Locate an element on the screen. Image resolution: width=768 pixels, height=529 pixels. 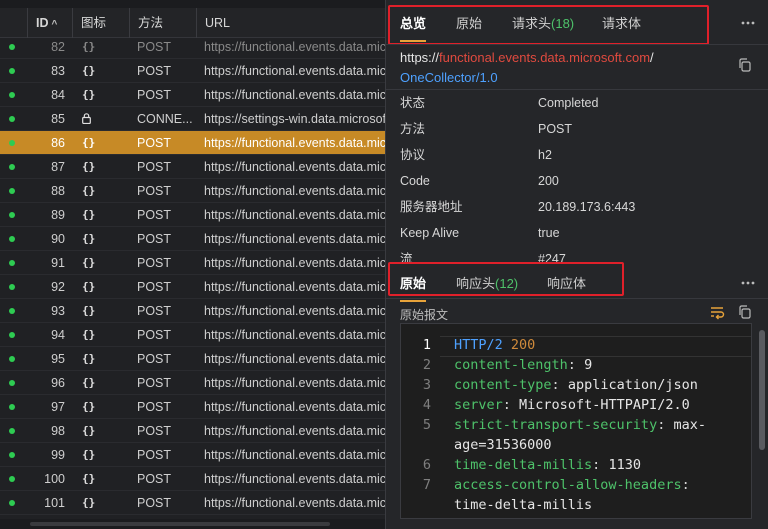
tab-raw: 原始 is located at coordinates (469, 22).